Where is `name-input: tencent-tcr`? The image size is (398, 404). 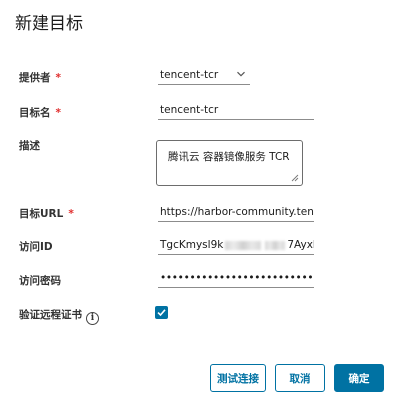 name-input: tencent-tcr is located at coordinates (236, 110).